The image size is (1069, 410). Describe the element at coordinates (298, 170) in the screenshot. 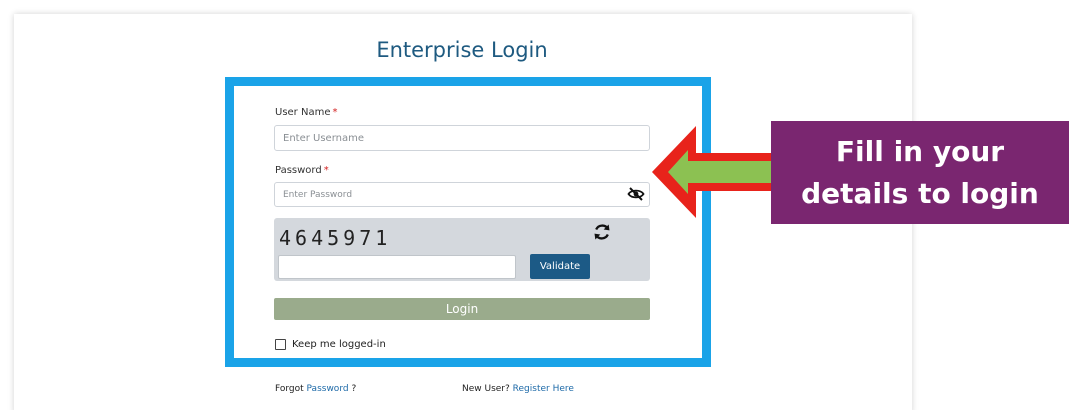

I see `password-label-text: Password` at that location.